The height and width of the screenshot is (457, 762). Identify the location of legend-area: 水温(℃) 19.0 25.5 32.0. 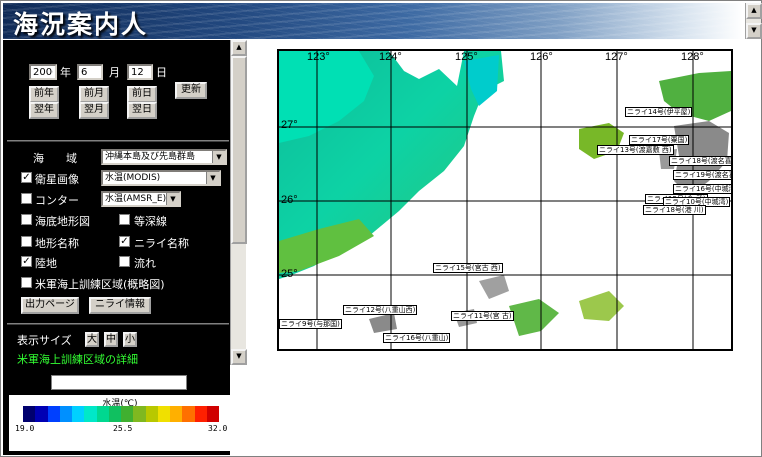
(117, 410).